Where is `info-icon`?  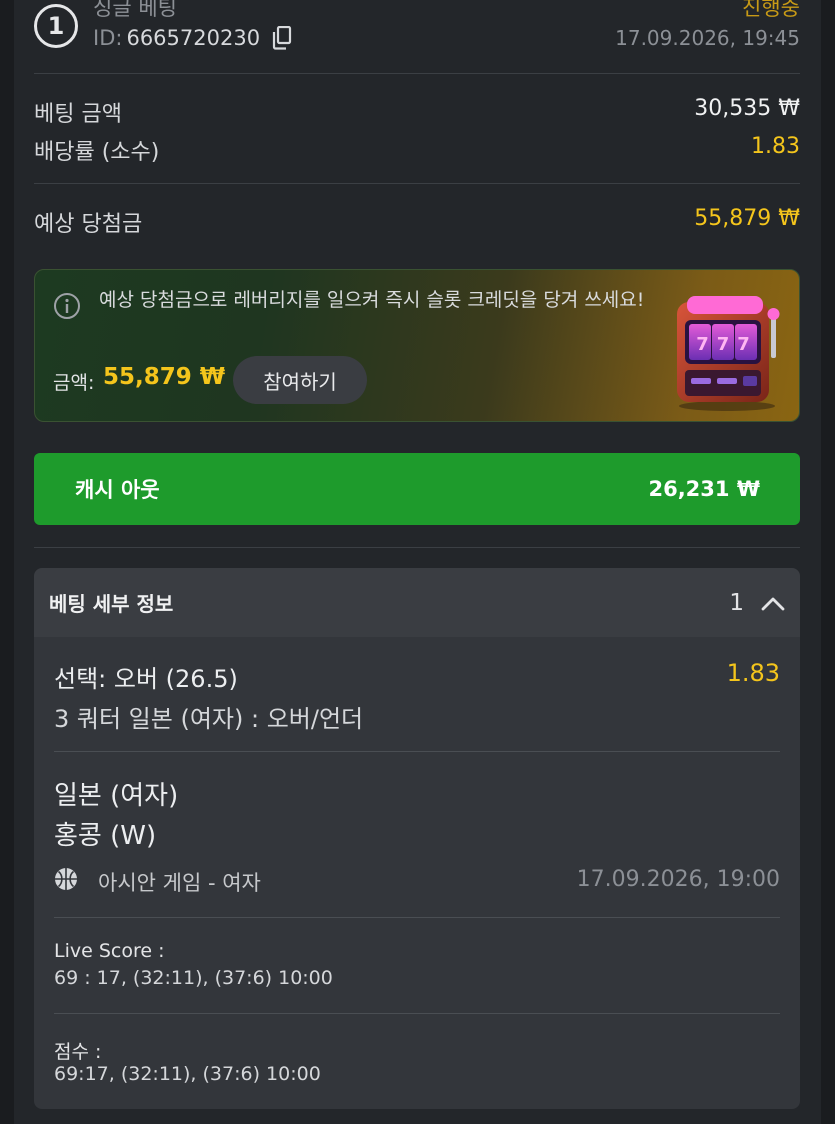
info-icon is located at coordinates (67, 306).